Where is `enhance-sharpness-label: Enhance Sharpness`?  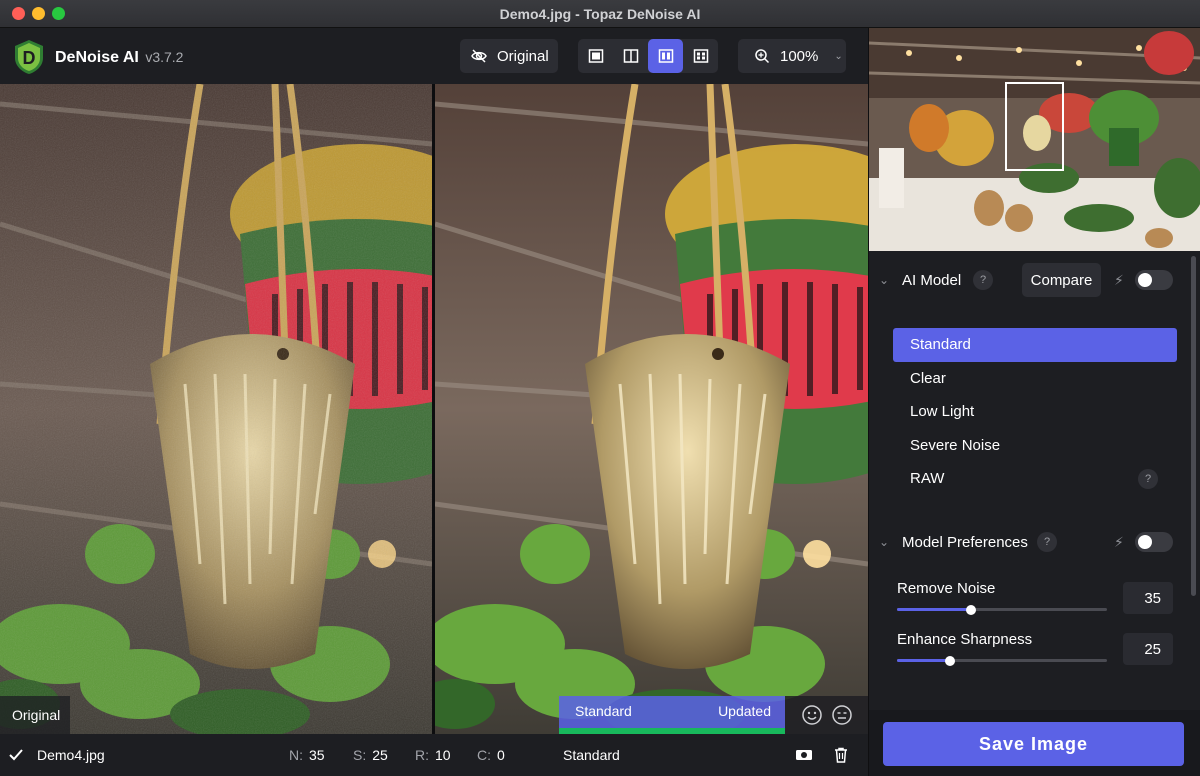 enhance-sharpness-label: Enhance Sharpness is located at coordinates (965, 639).